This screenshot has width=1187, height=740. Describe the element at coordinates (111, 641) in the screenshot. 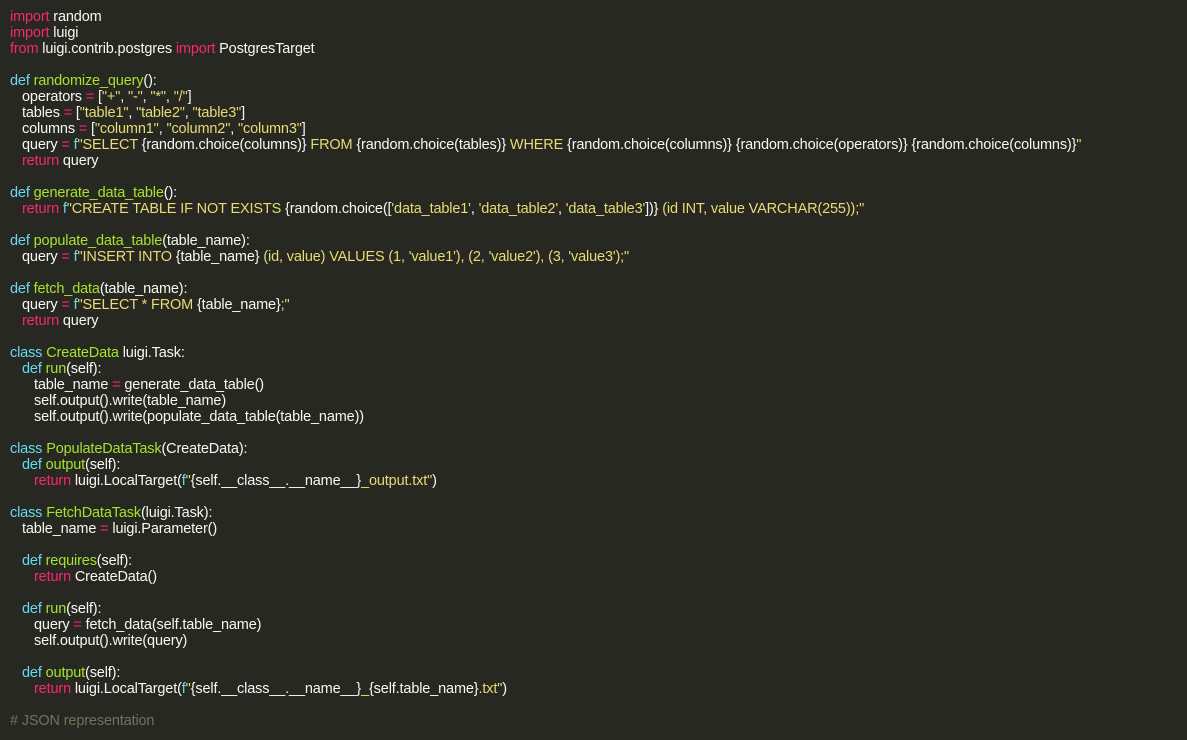

I see `code-text-token: self.output().write(query)` at that location.